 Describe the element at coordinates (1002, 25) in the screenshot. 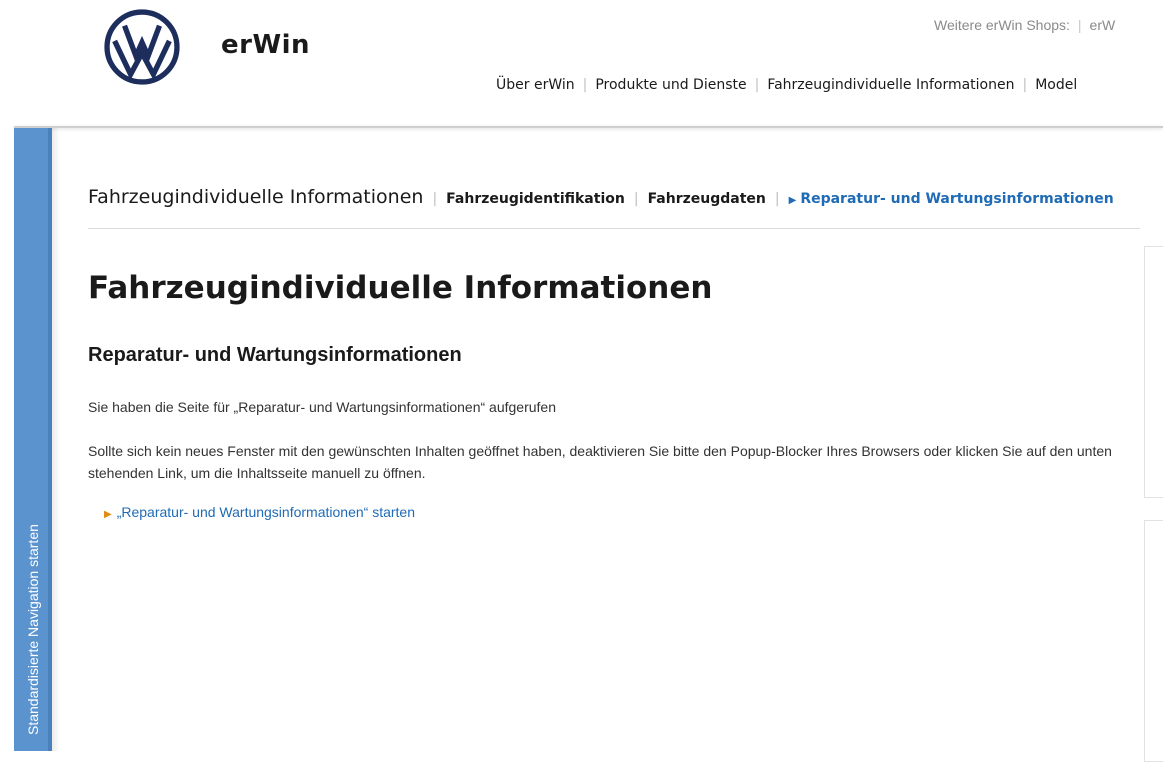

I see `other-shops-label: Weitere erWin Shops:` at that location.